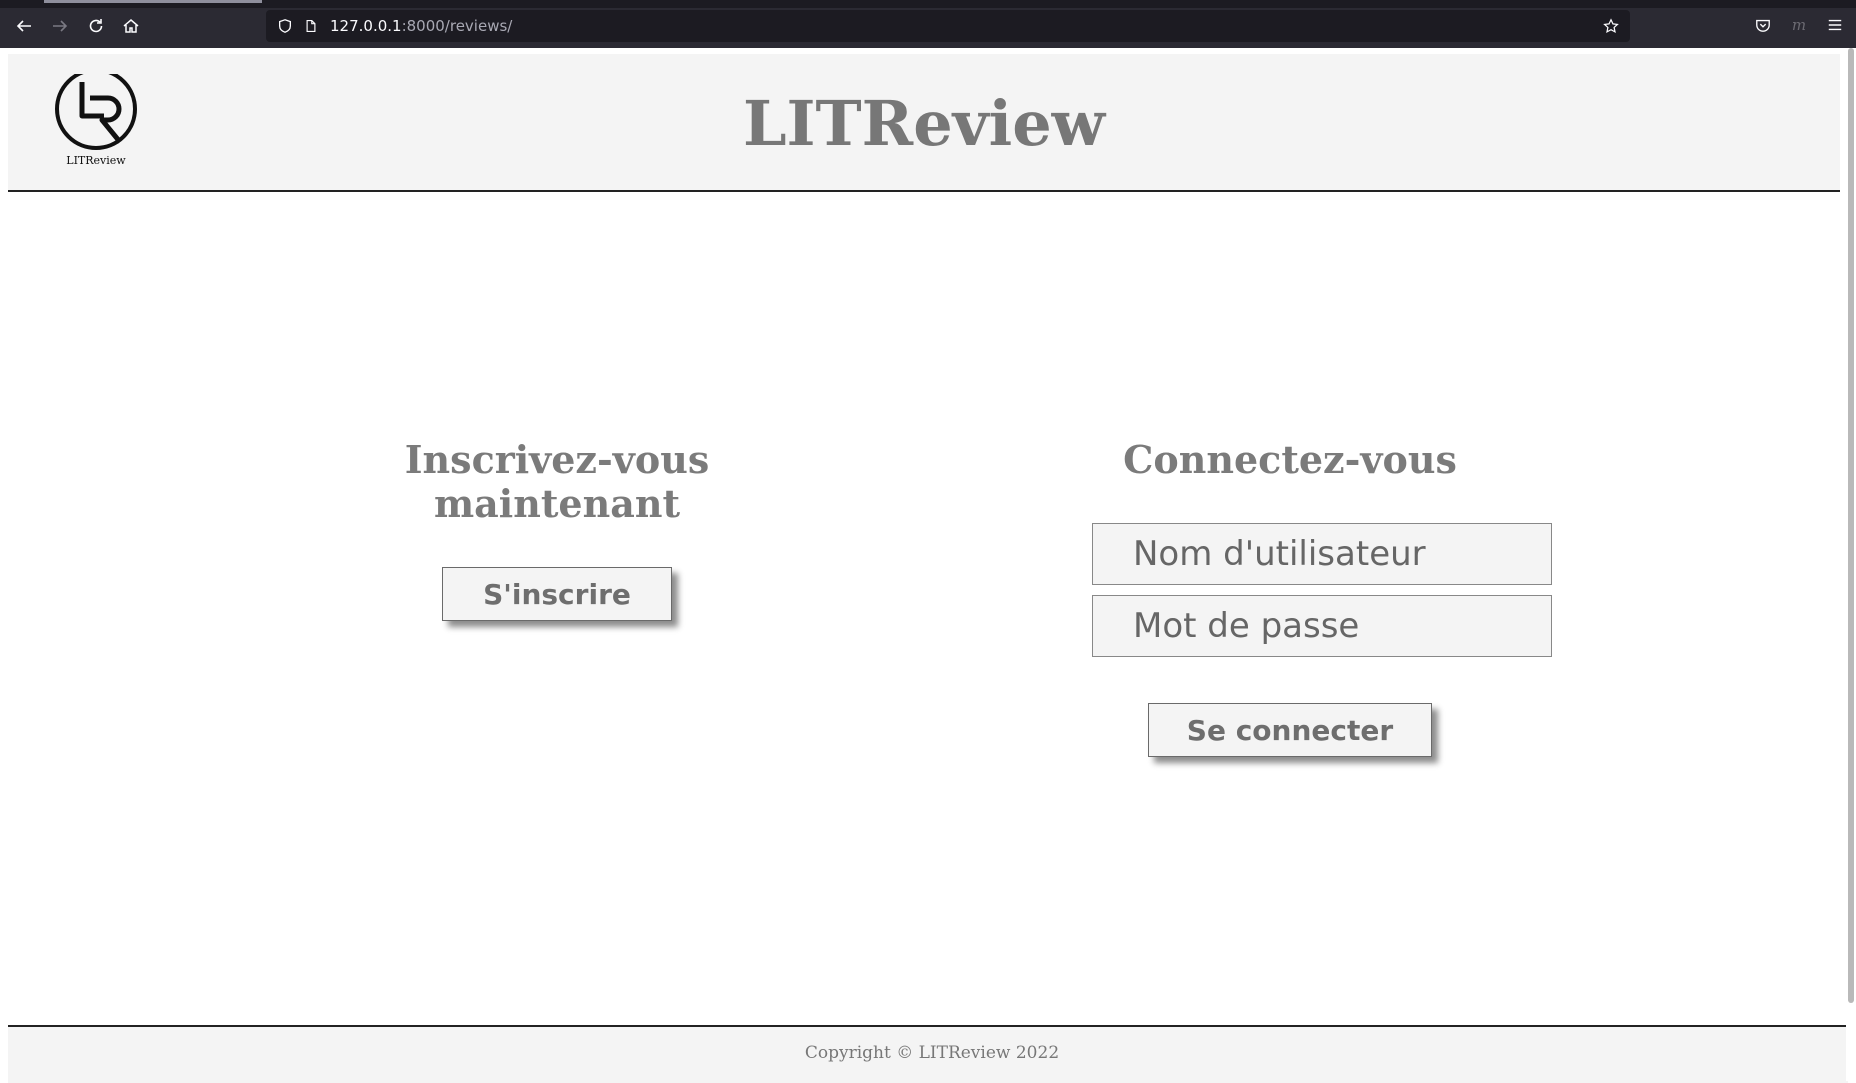 The width and height of the screenshot is (1856, 1083). What do you see at coordinates (311, 26) in the screenshot?
I see `page-icon` at bounding box center [311, 26].